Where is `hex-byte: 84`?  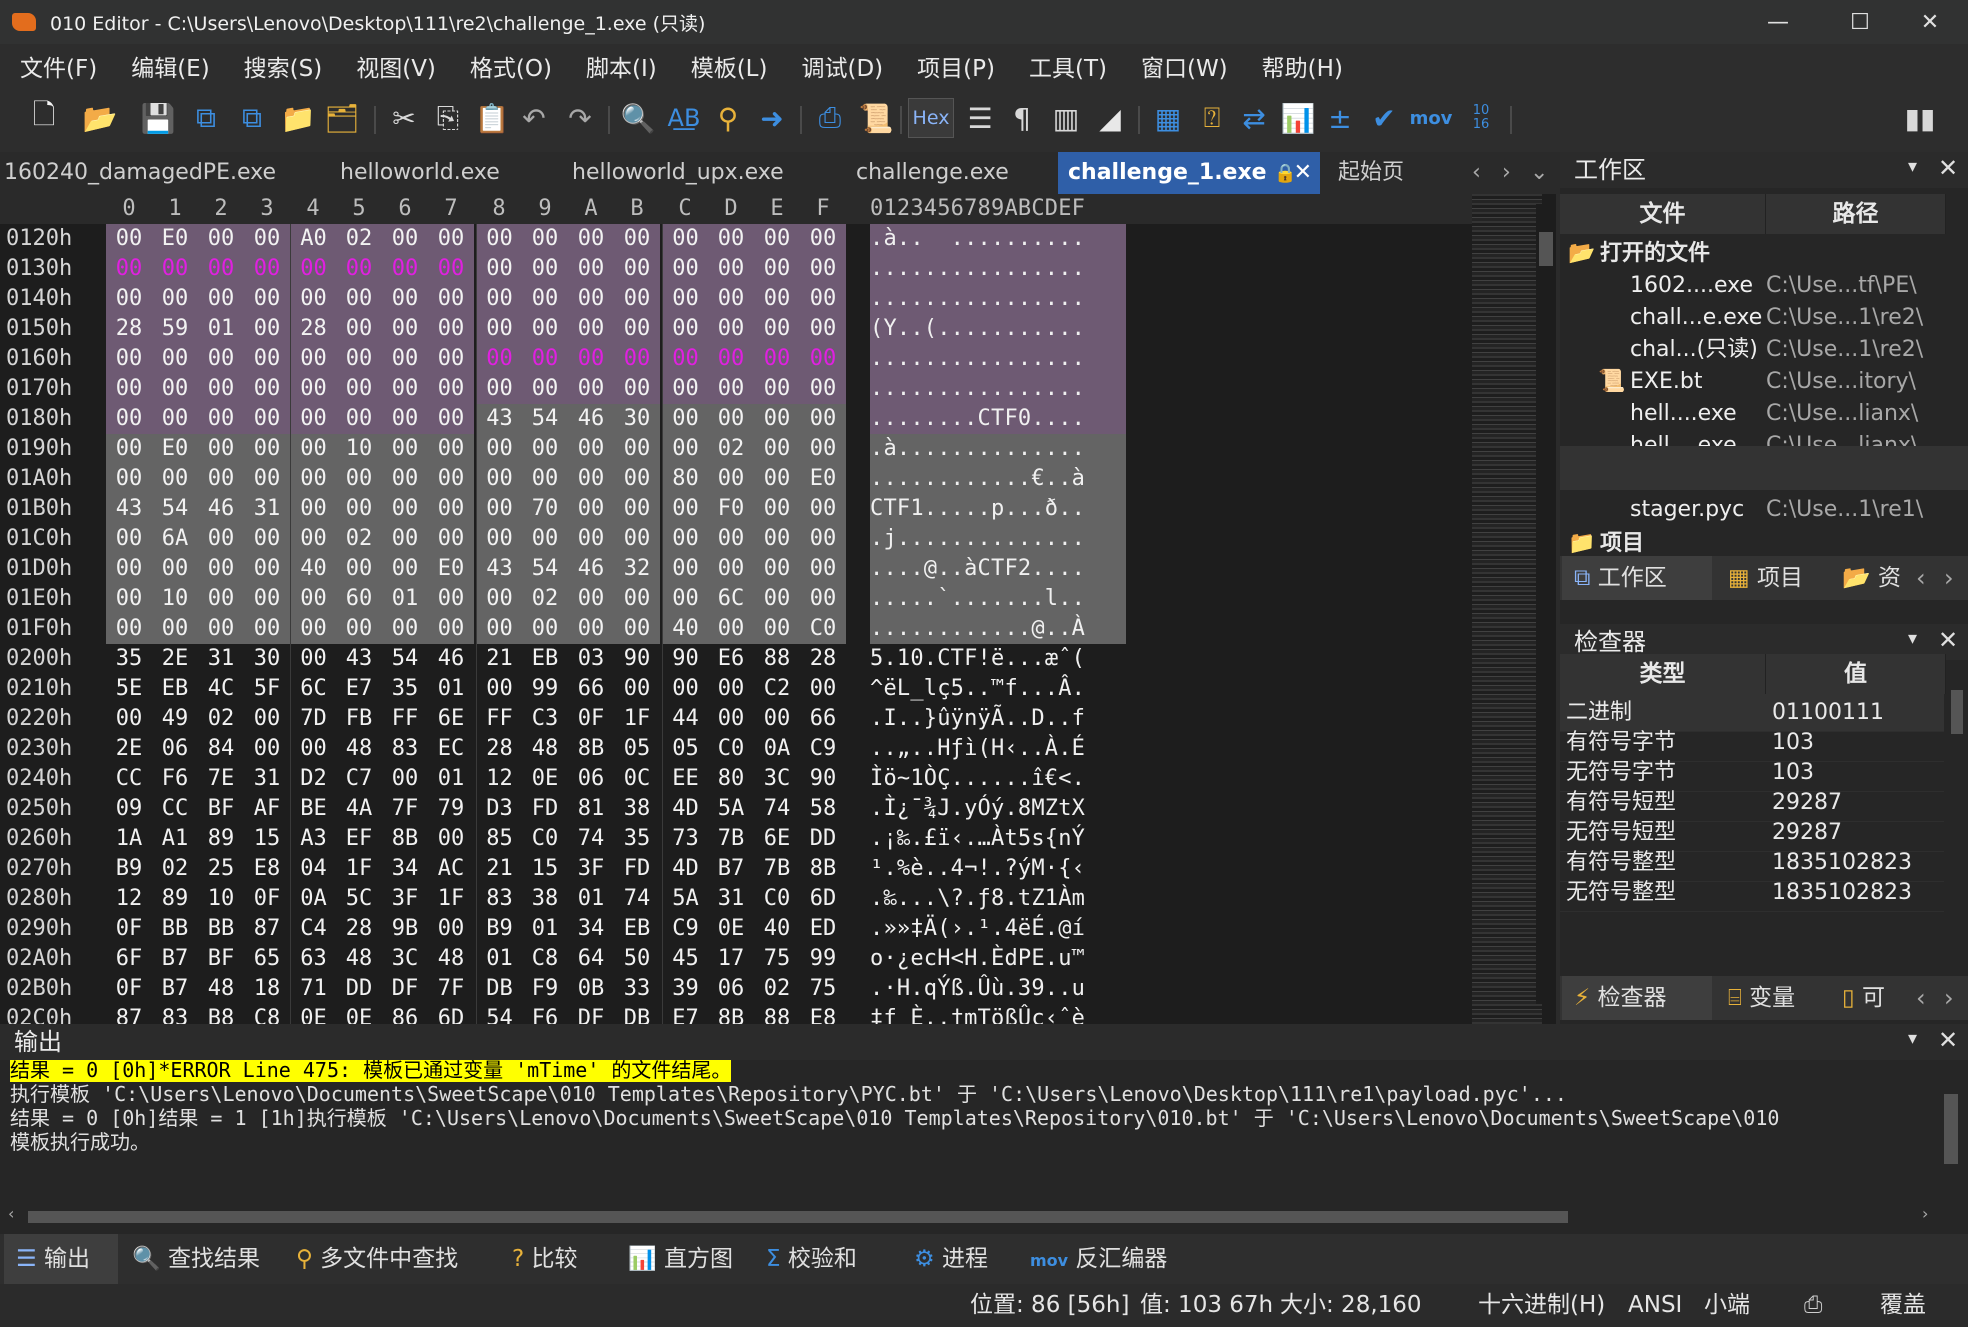
hex-byte: 84 is located at coordinates (221, 749).